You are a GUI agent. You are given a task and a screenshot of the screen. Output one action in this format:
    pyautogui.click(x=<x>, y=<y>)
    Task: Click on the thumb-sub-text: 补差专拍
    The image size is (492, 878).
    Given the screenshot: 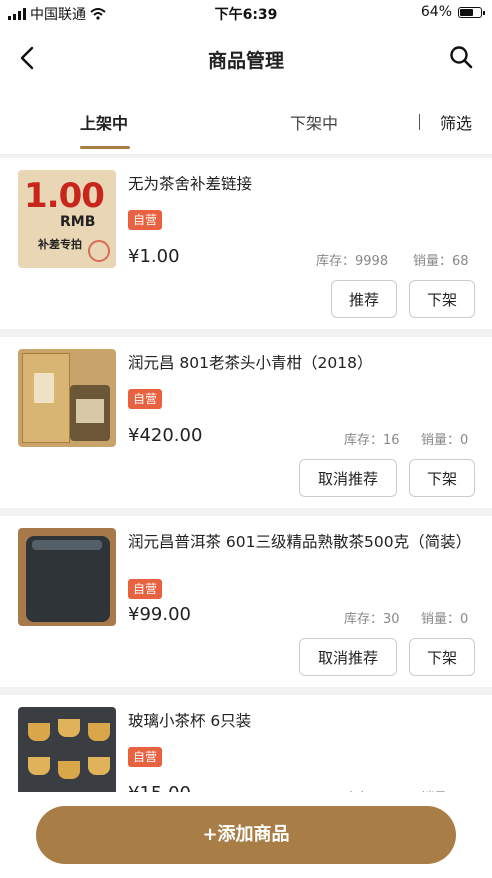 What is the action you would take?
    pyautogui.click(x=60, y=244)
    